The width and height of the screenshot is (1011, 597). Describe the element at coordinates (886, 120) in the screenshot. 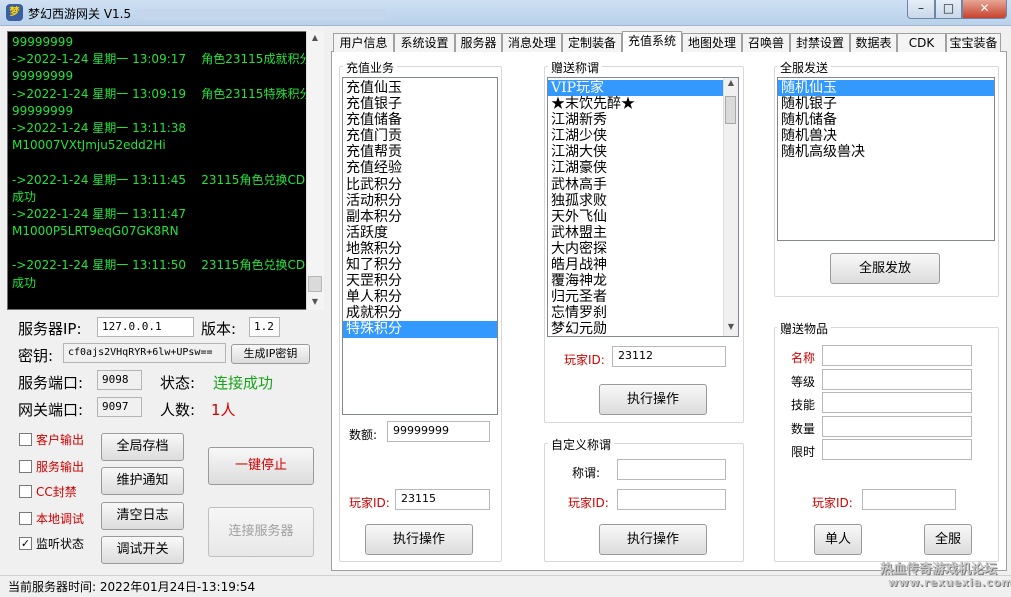

I see `list-item: 随机储备` at that location.